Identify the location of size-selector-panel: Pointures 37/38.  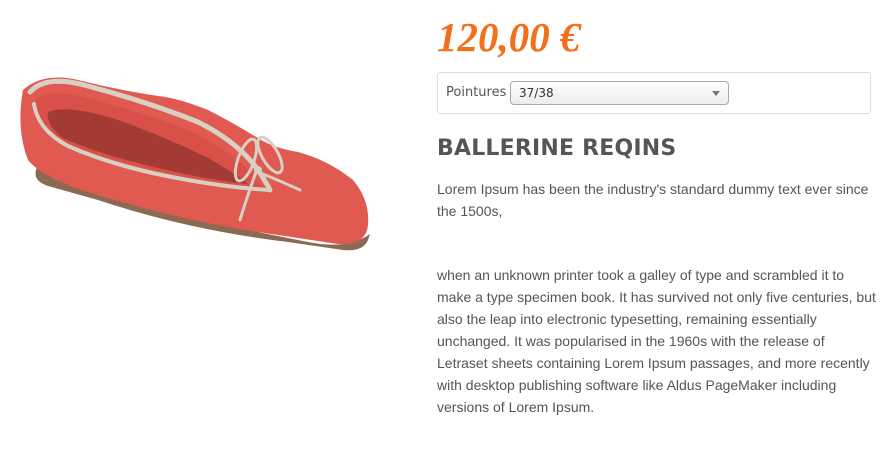
(654, 93).